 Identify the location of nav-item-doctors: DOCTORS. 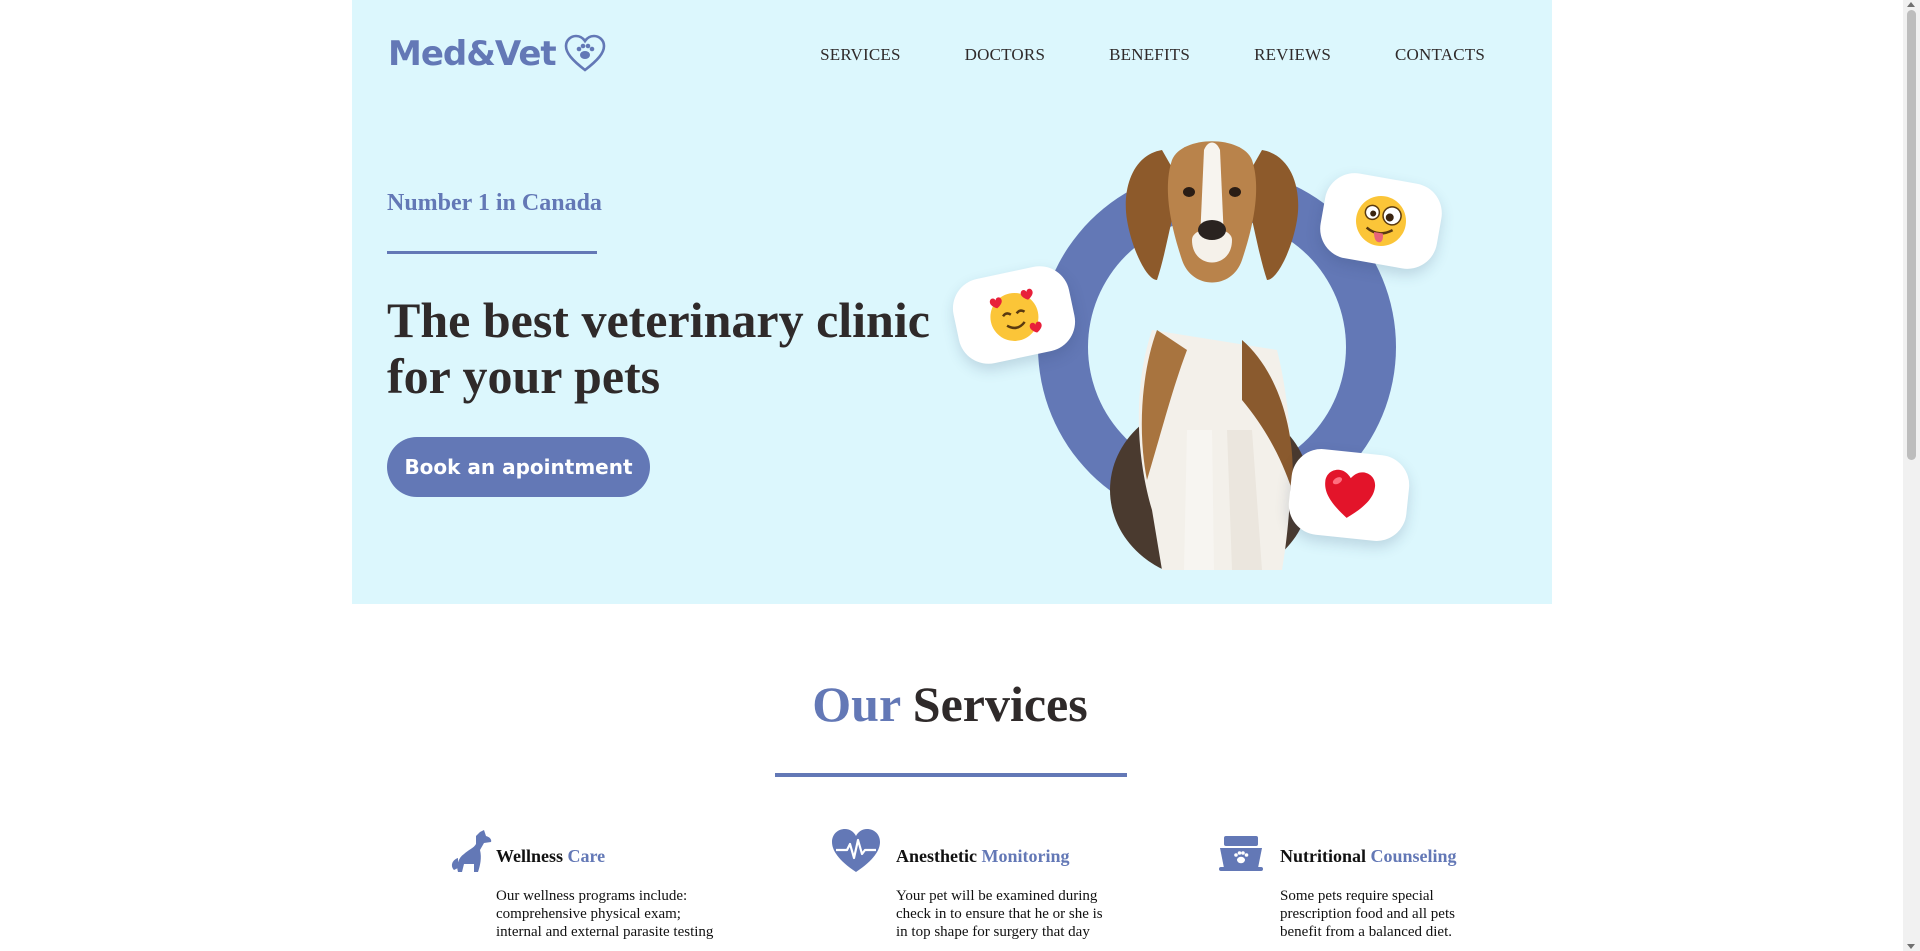
(1005, 55).